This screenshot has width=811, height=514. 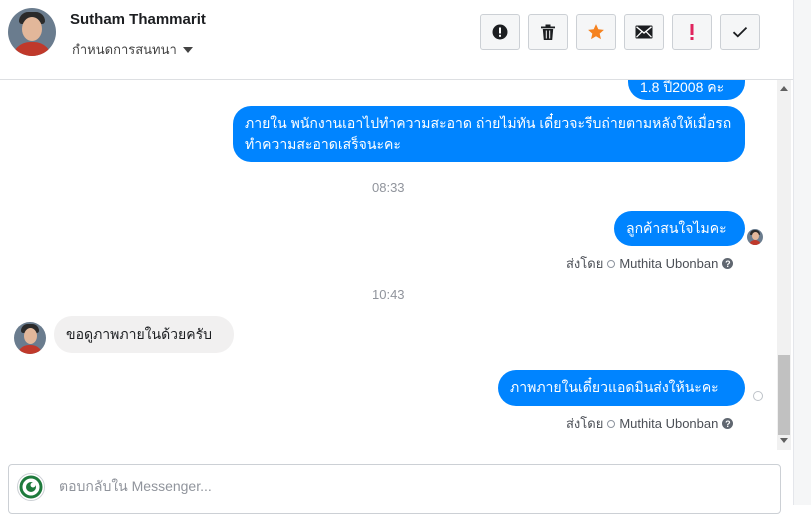 What do you see at coordinates (388, 187) in the screenshot?
I see `timestamp: 08:33` at bounding box center [388, 187].